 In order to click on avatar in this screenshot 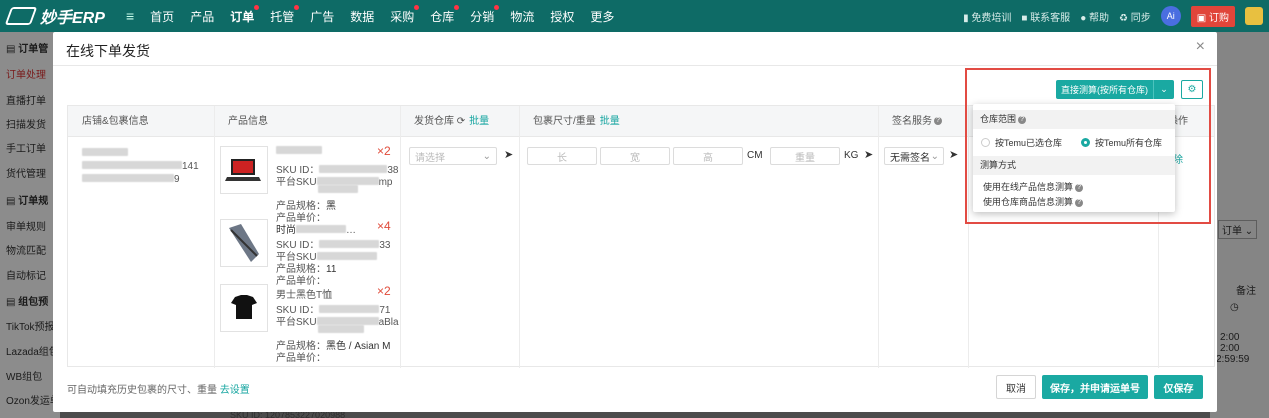, I will do `click(1254, 16)`.